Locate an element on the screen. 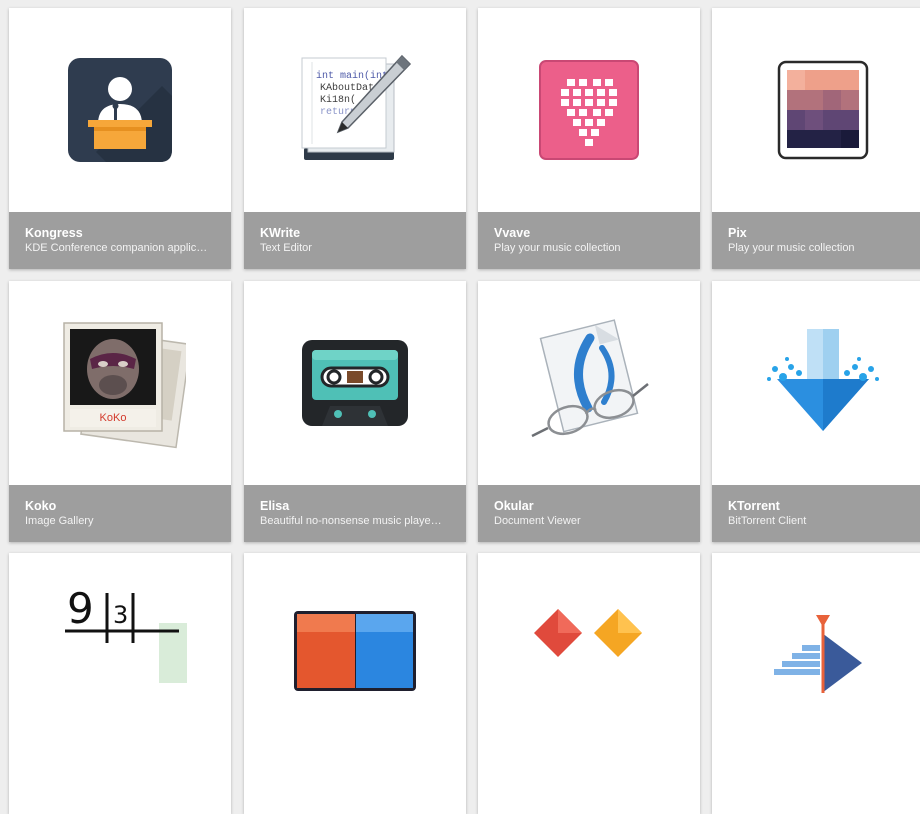  app-caption: Vvave Play your music collection is located at coordinates (589, 240).